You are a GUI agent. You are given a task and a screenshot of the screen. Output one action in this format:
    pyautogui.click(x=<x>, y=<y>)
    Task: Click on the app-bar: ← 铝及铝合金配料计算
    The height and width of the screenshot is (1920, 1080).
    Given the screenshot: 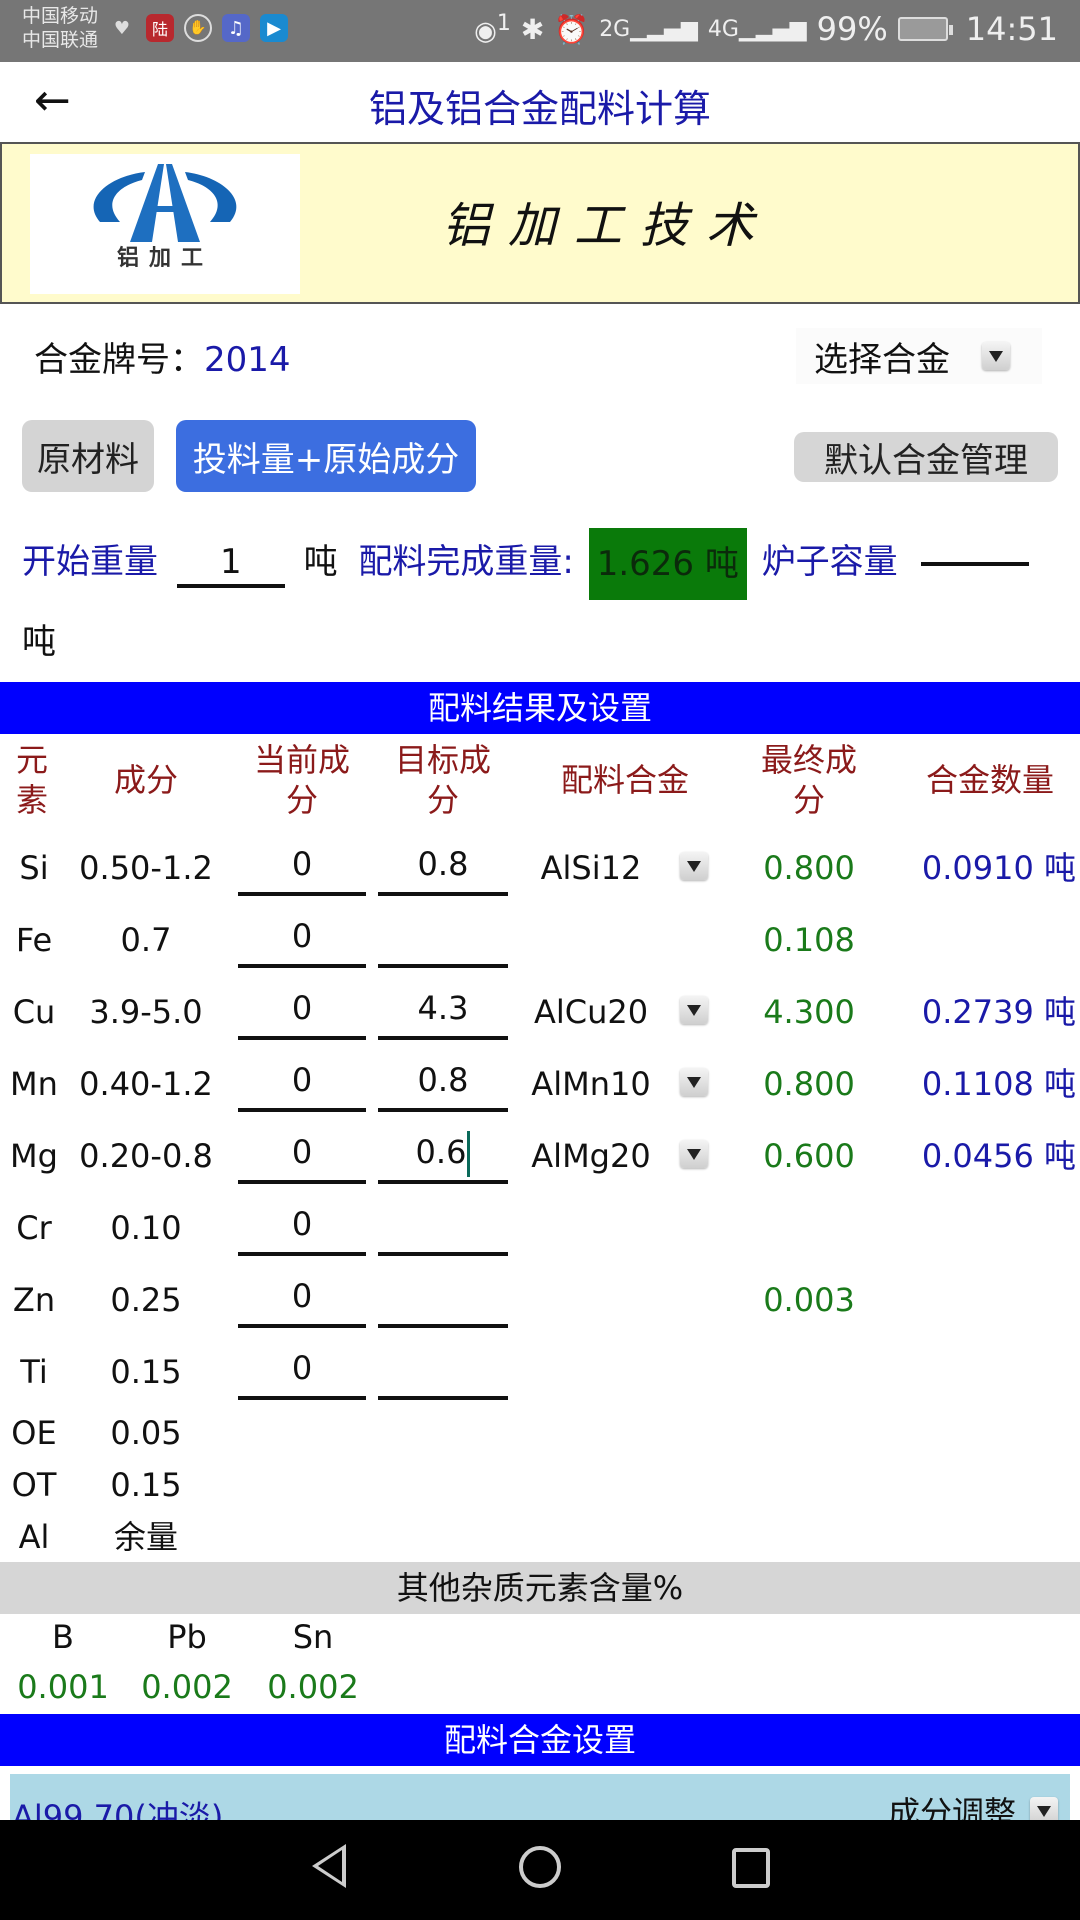 What is the action you would take?
    pyautogui.click(x=540, y=102)
    